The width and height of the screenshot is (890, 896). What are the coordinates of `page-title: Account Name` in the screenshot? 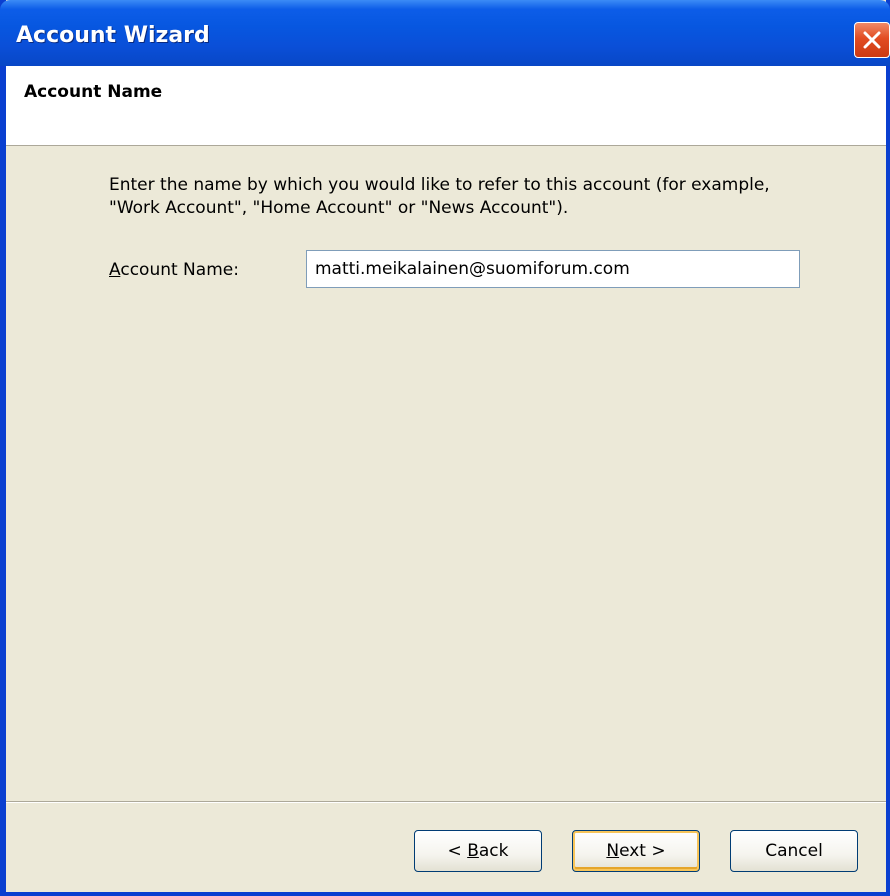 It's located at (93, 92).